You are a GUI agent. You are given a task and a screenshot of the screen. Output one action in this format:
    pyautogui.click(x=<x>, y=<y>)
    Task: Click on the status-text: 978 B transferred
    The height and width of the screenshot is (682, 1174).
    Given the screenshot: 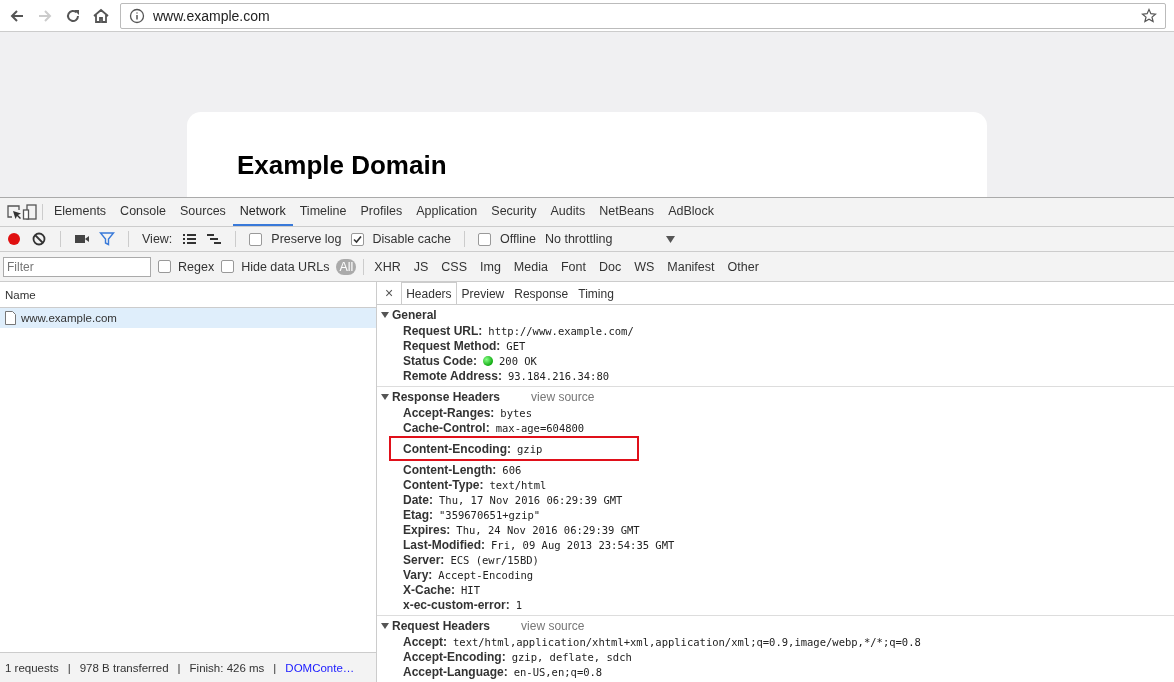 What is the action you would take?
    pyautogui.click(x=124, y=668)
    